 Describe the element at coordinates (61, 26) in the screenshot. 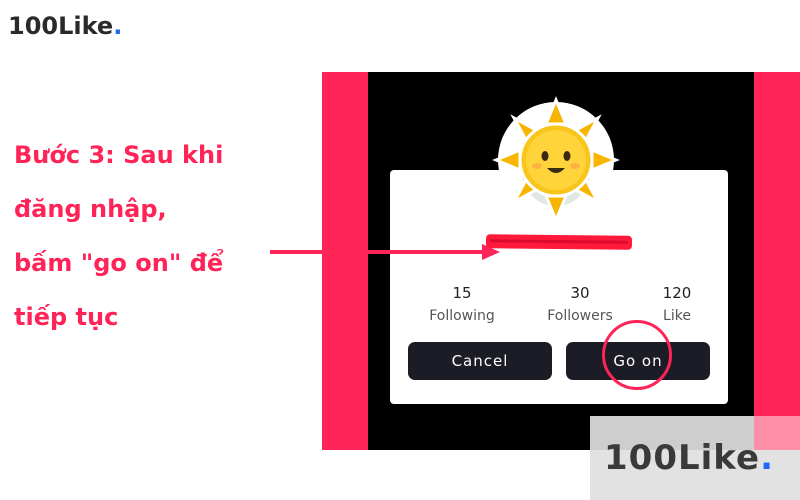

I see `brand-text: 100Like` at that location.